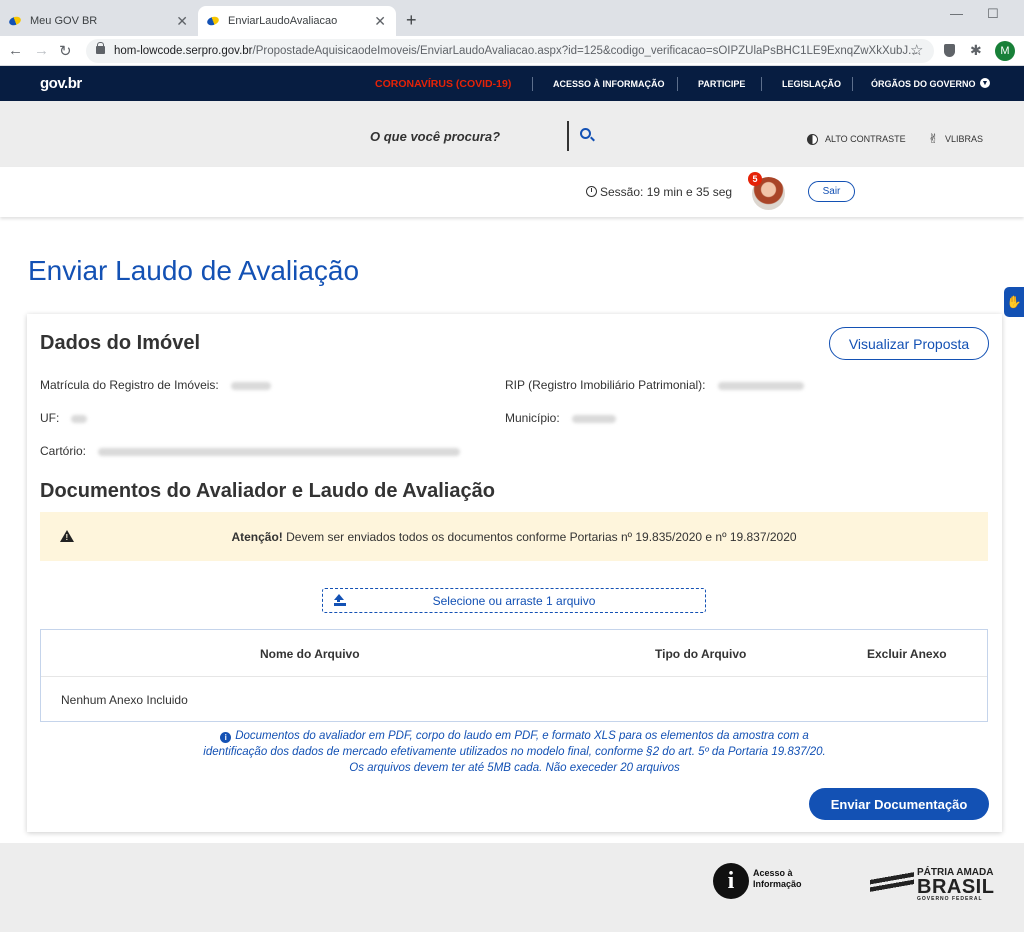 The height and width of the screenshot is (932, 1024). I want to click on session-bar: Sessão: 19 min e 35 seg 5 Sair, so click(512, 192).